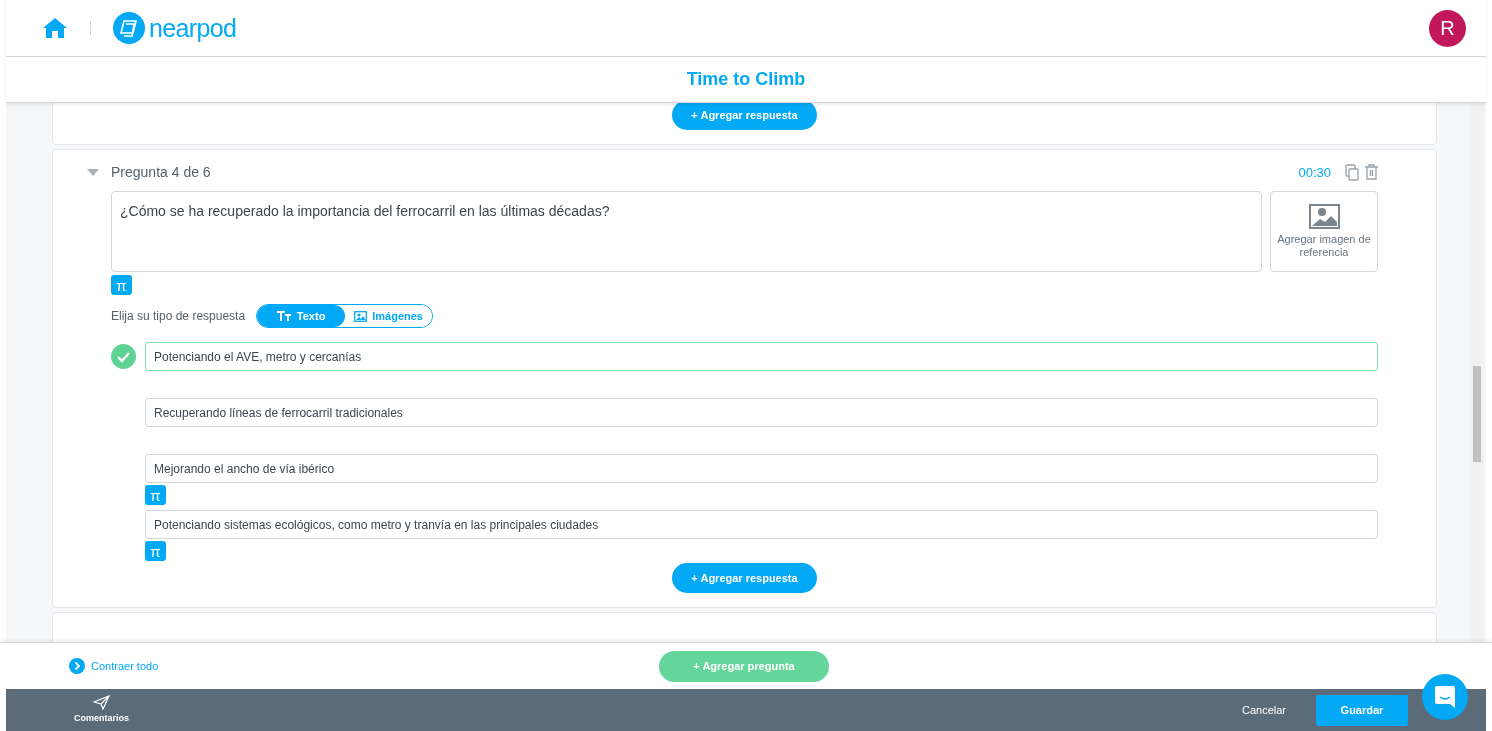 This screenshot has height=731, width=1492. I want to click on home-icon, so click(55, 28).